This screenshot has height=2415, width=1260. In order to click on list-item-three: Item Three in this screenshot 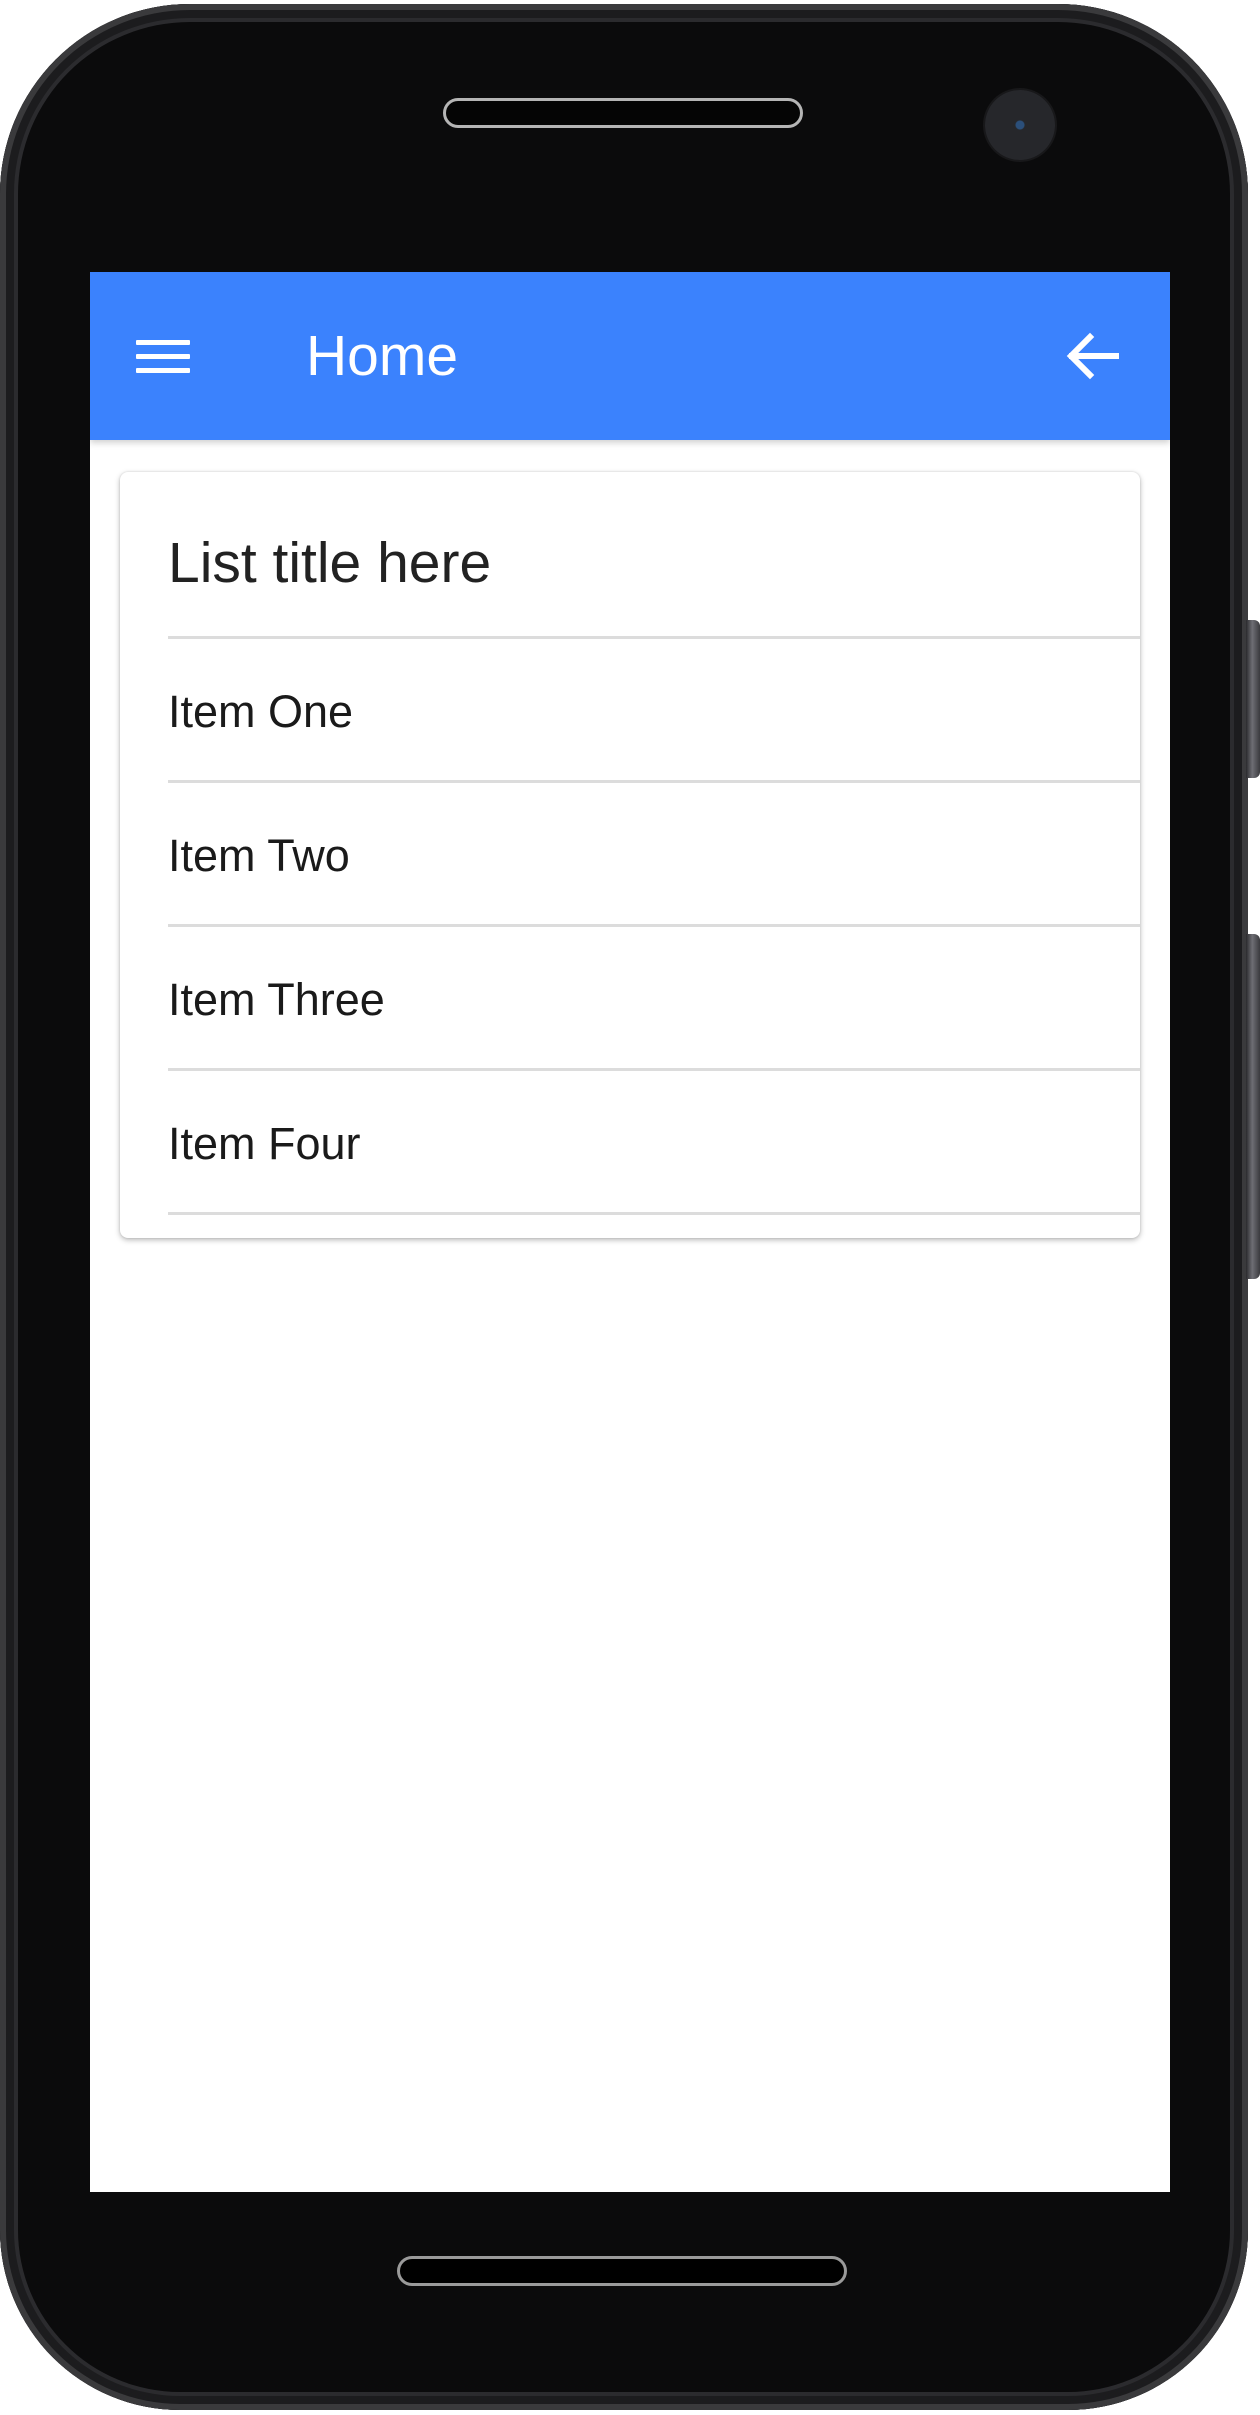, I will do `click(630, 997)`.